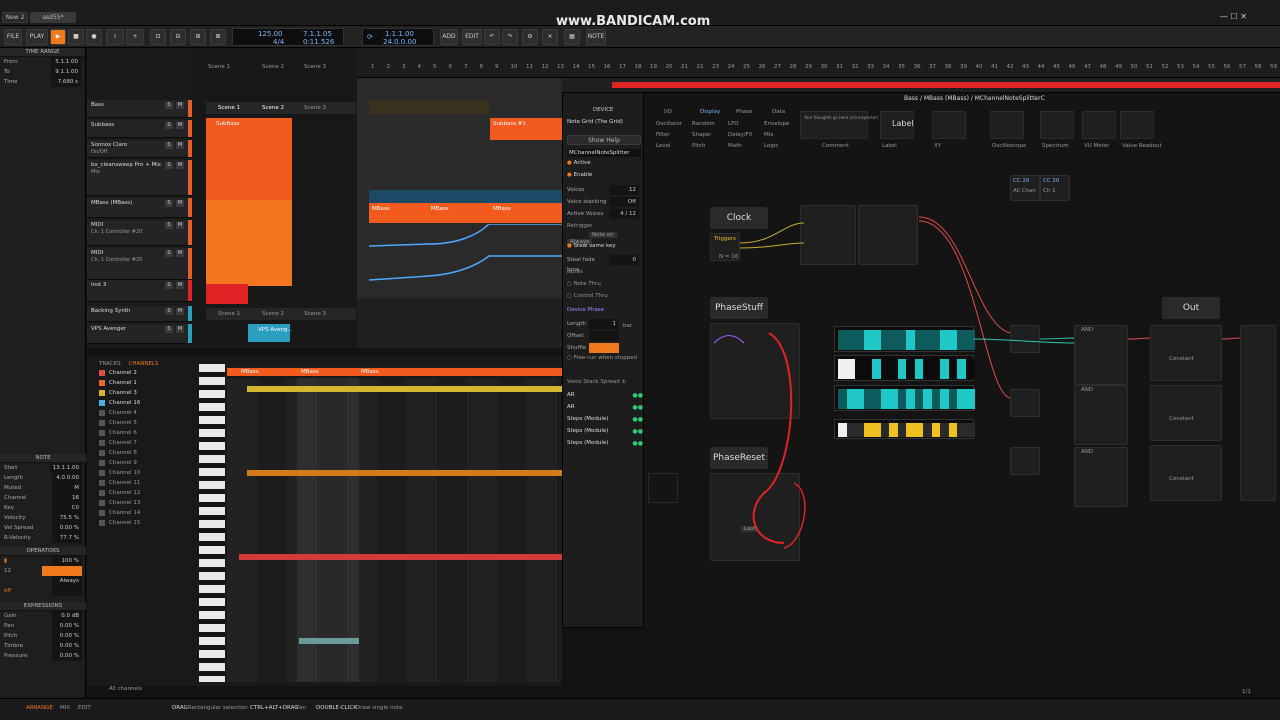 The width and height of the screenshot is (1280, 720). I want to click on note-row-c1, so click(400, 557).